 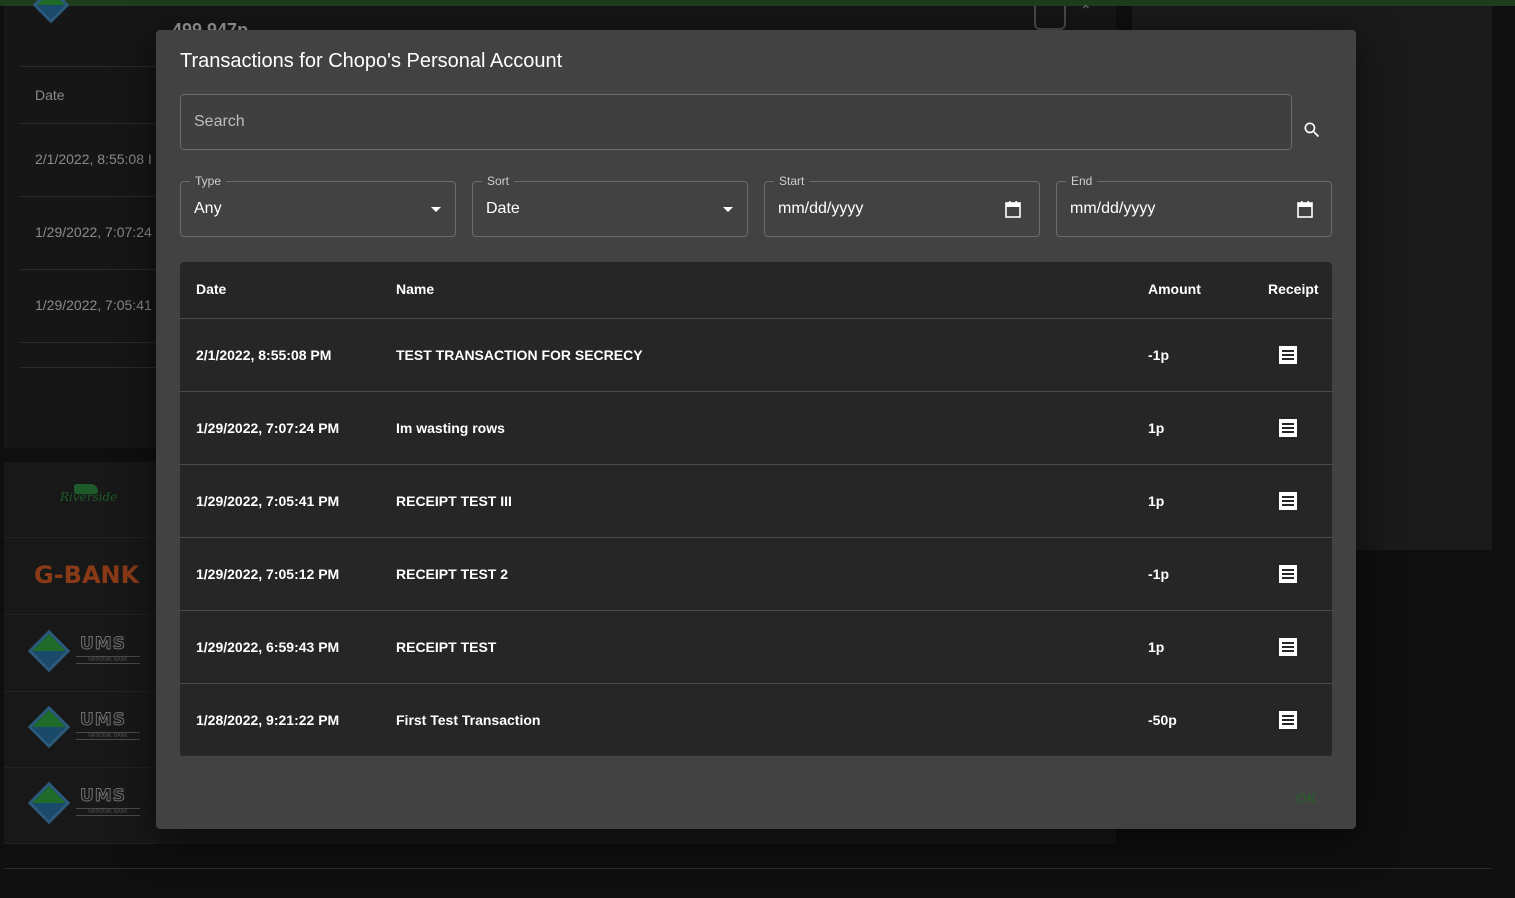 What do you see at coordinates (1082, 181) in the screenshot?
I see `end-label: End` at bounding box center [1082, 181].